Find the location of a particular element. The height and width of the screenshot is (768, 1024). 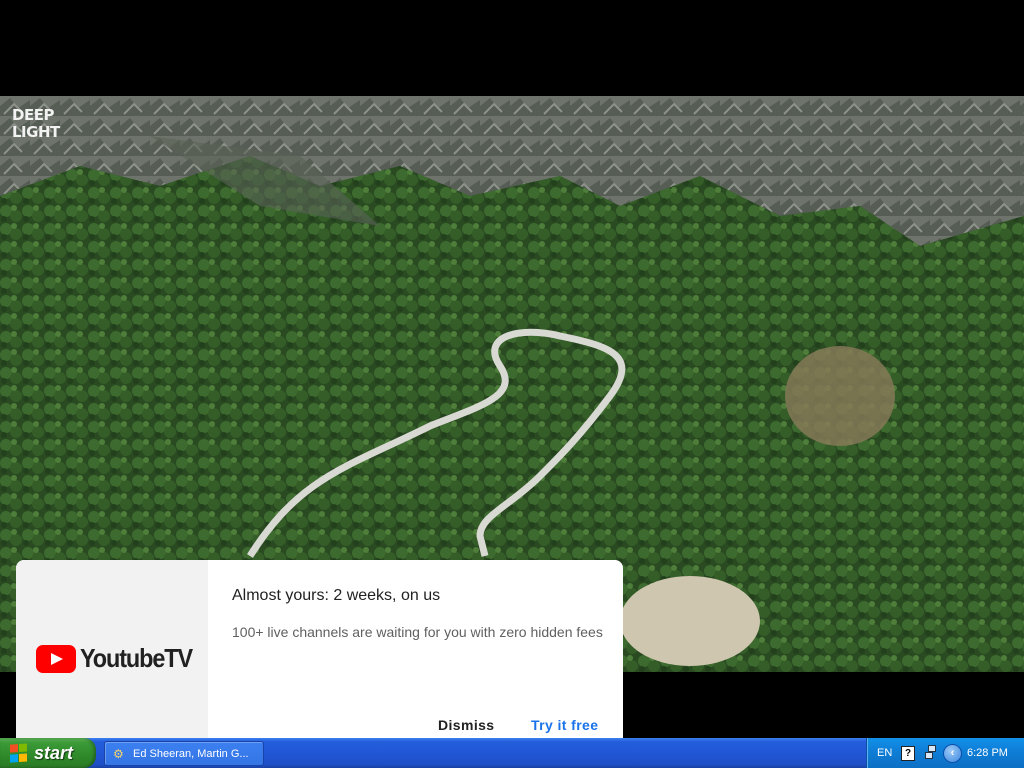

start-button: start is located at coordinates (48, 753).